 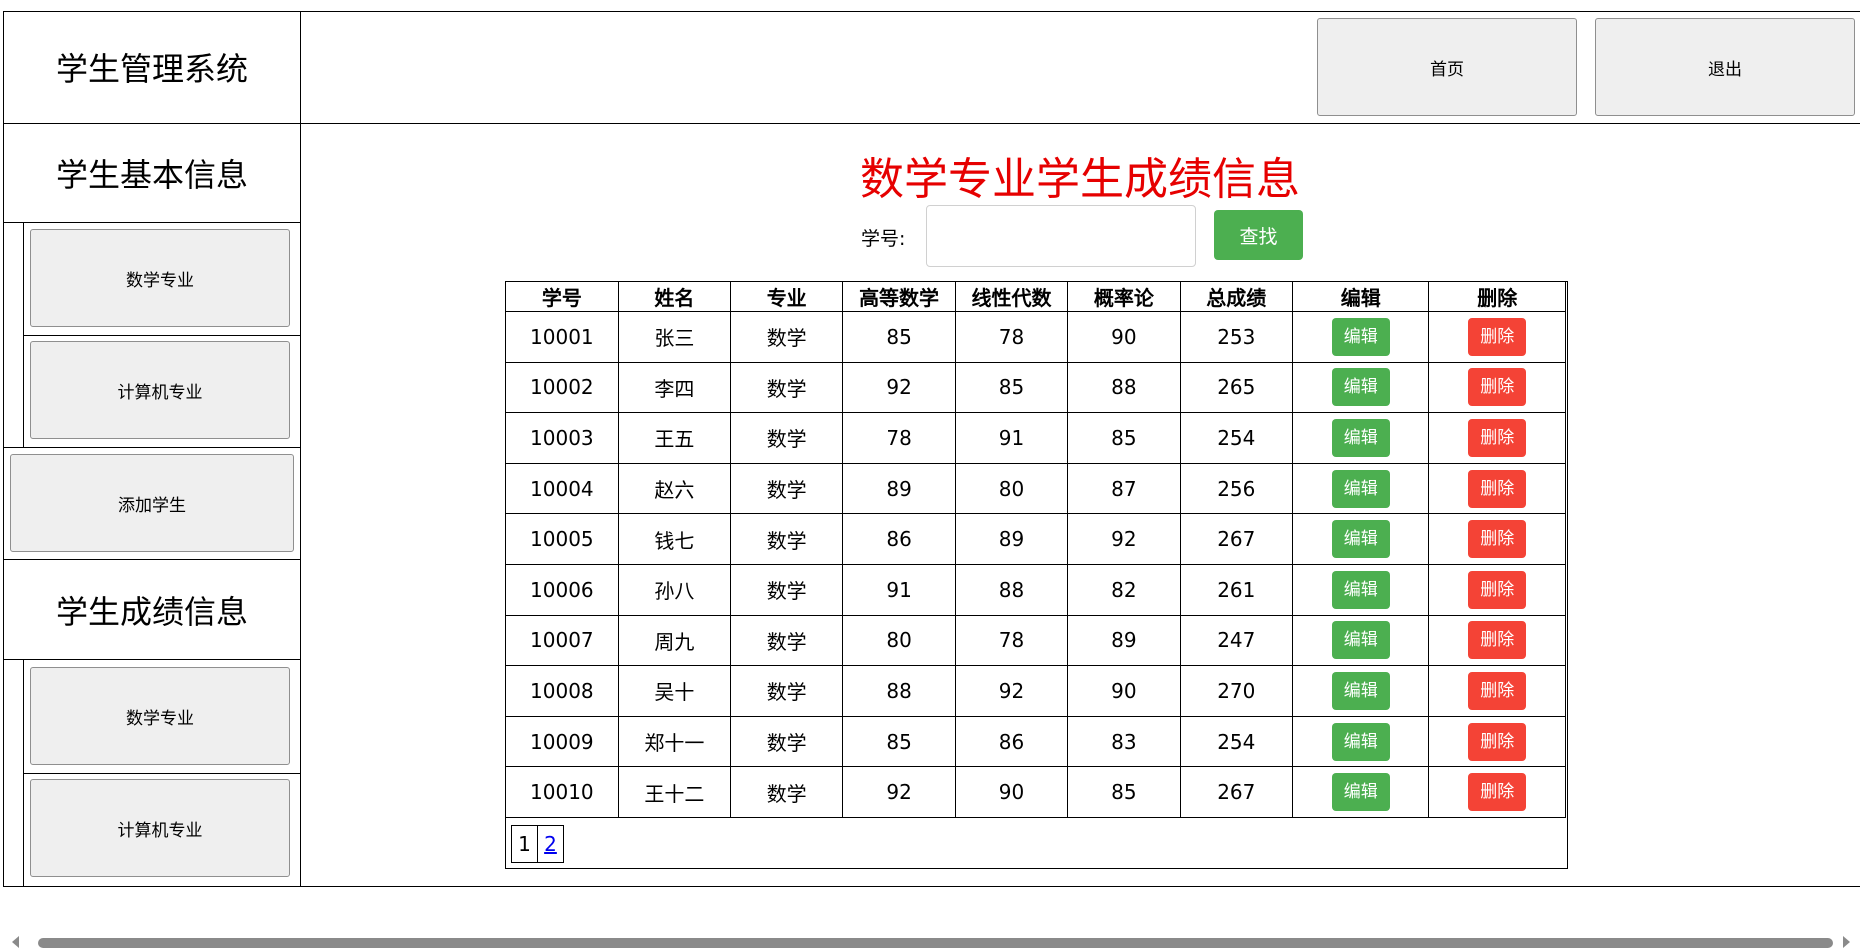 I want to click on group-separator, so click(x=162, y=773).